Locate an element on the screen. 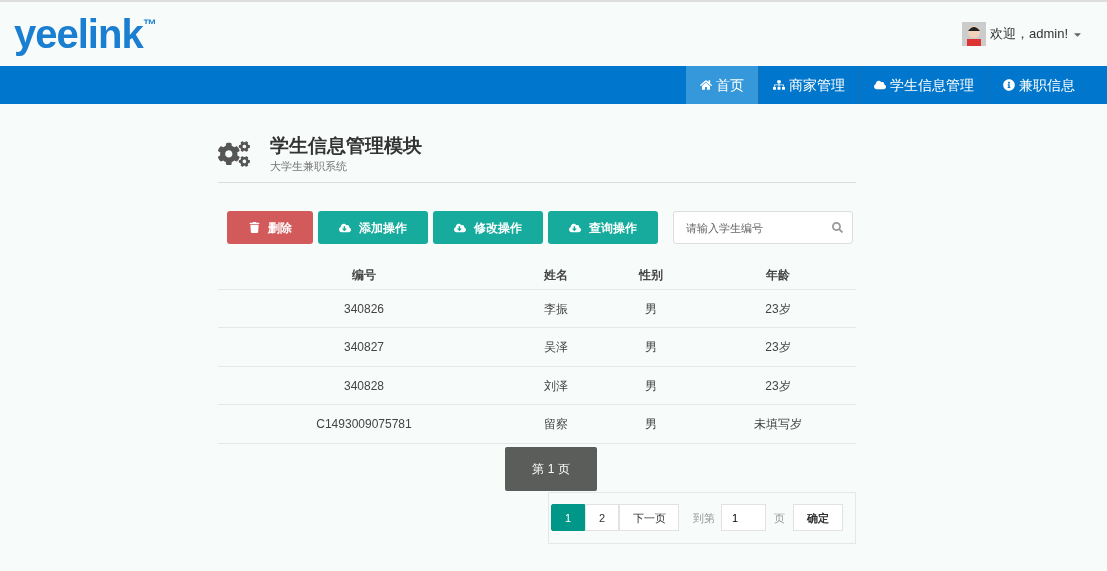 Image resolution: width=1107 pixels, height=571 pixels. page-input: 1 is located at coordinates (743, 518).